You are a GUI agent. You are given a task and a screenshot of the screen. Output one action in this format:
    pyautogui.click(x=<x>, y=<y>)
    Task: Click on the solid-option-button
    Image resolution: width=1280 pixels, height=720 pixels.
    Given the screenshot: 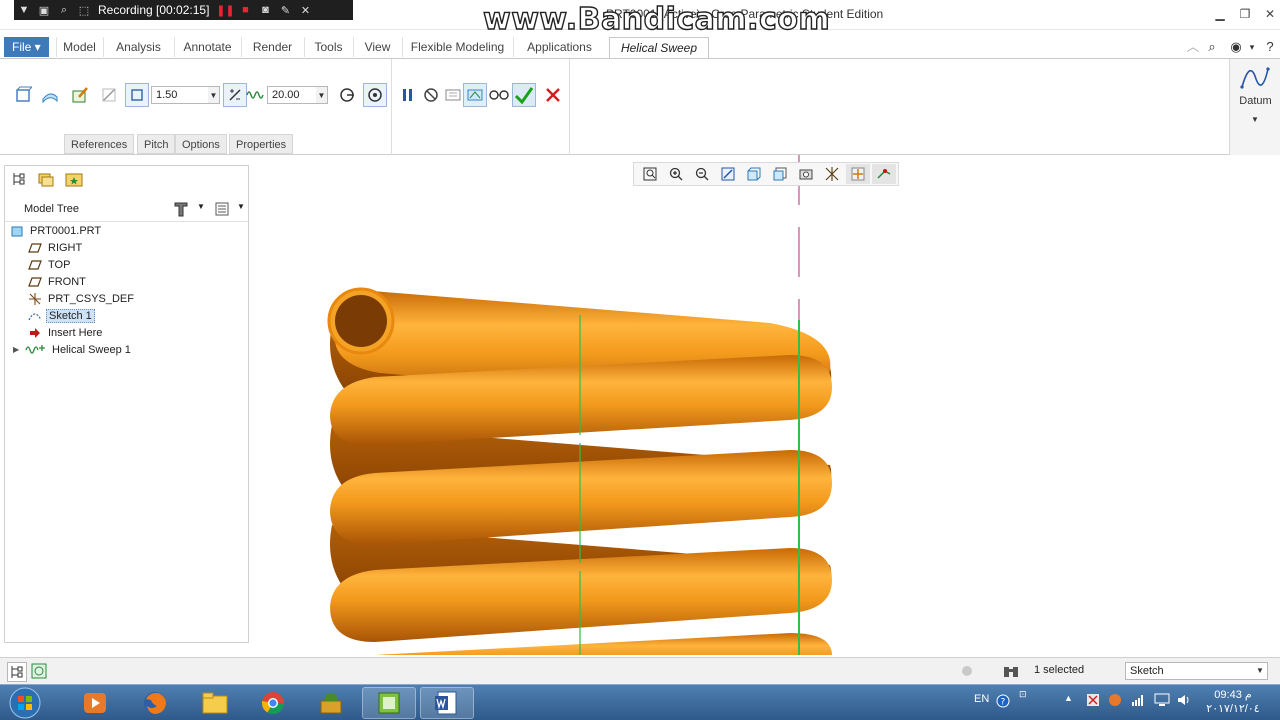 What is the action you would take?
    pyautogui.click(x=23, y=95)
    